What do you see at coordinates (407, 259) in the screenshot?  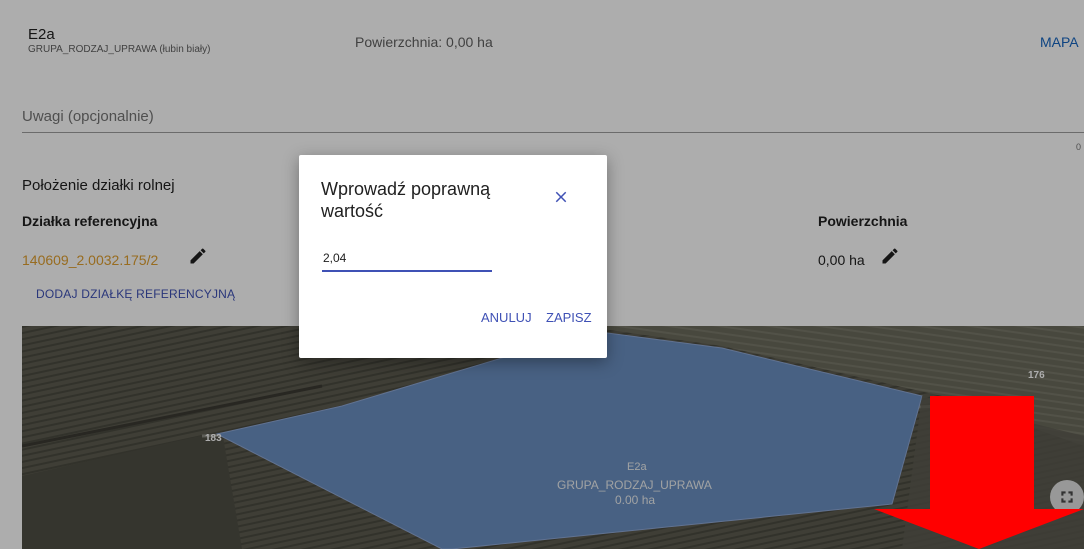 I see `value-input` at bounding box center [407, 259].